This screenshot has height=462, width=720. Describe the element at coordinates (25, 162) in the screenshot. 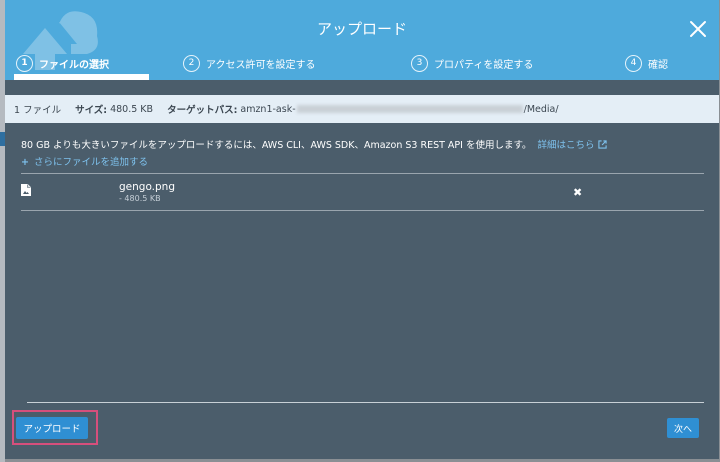

I see `plus-icon: +` at that location.